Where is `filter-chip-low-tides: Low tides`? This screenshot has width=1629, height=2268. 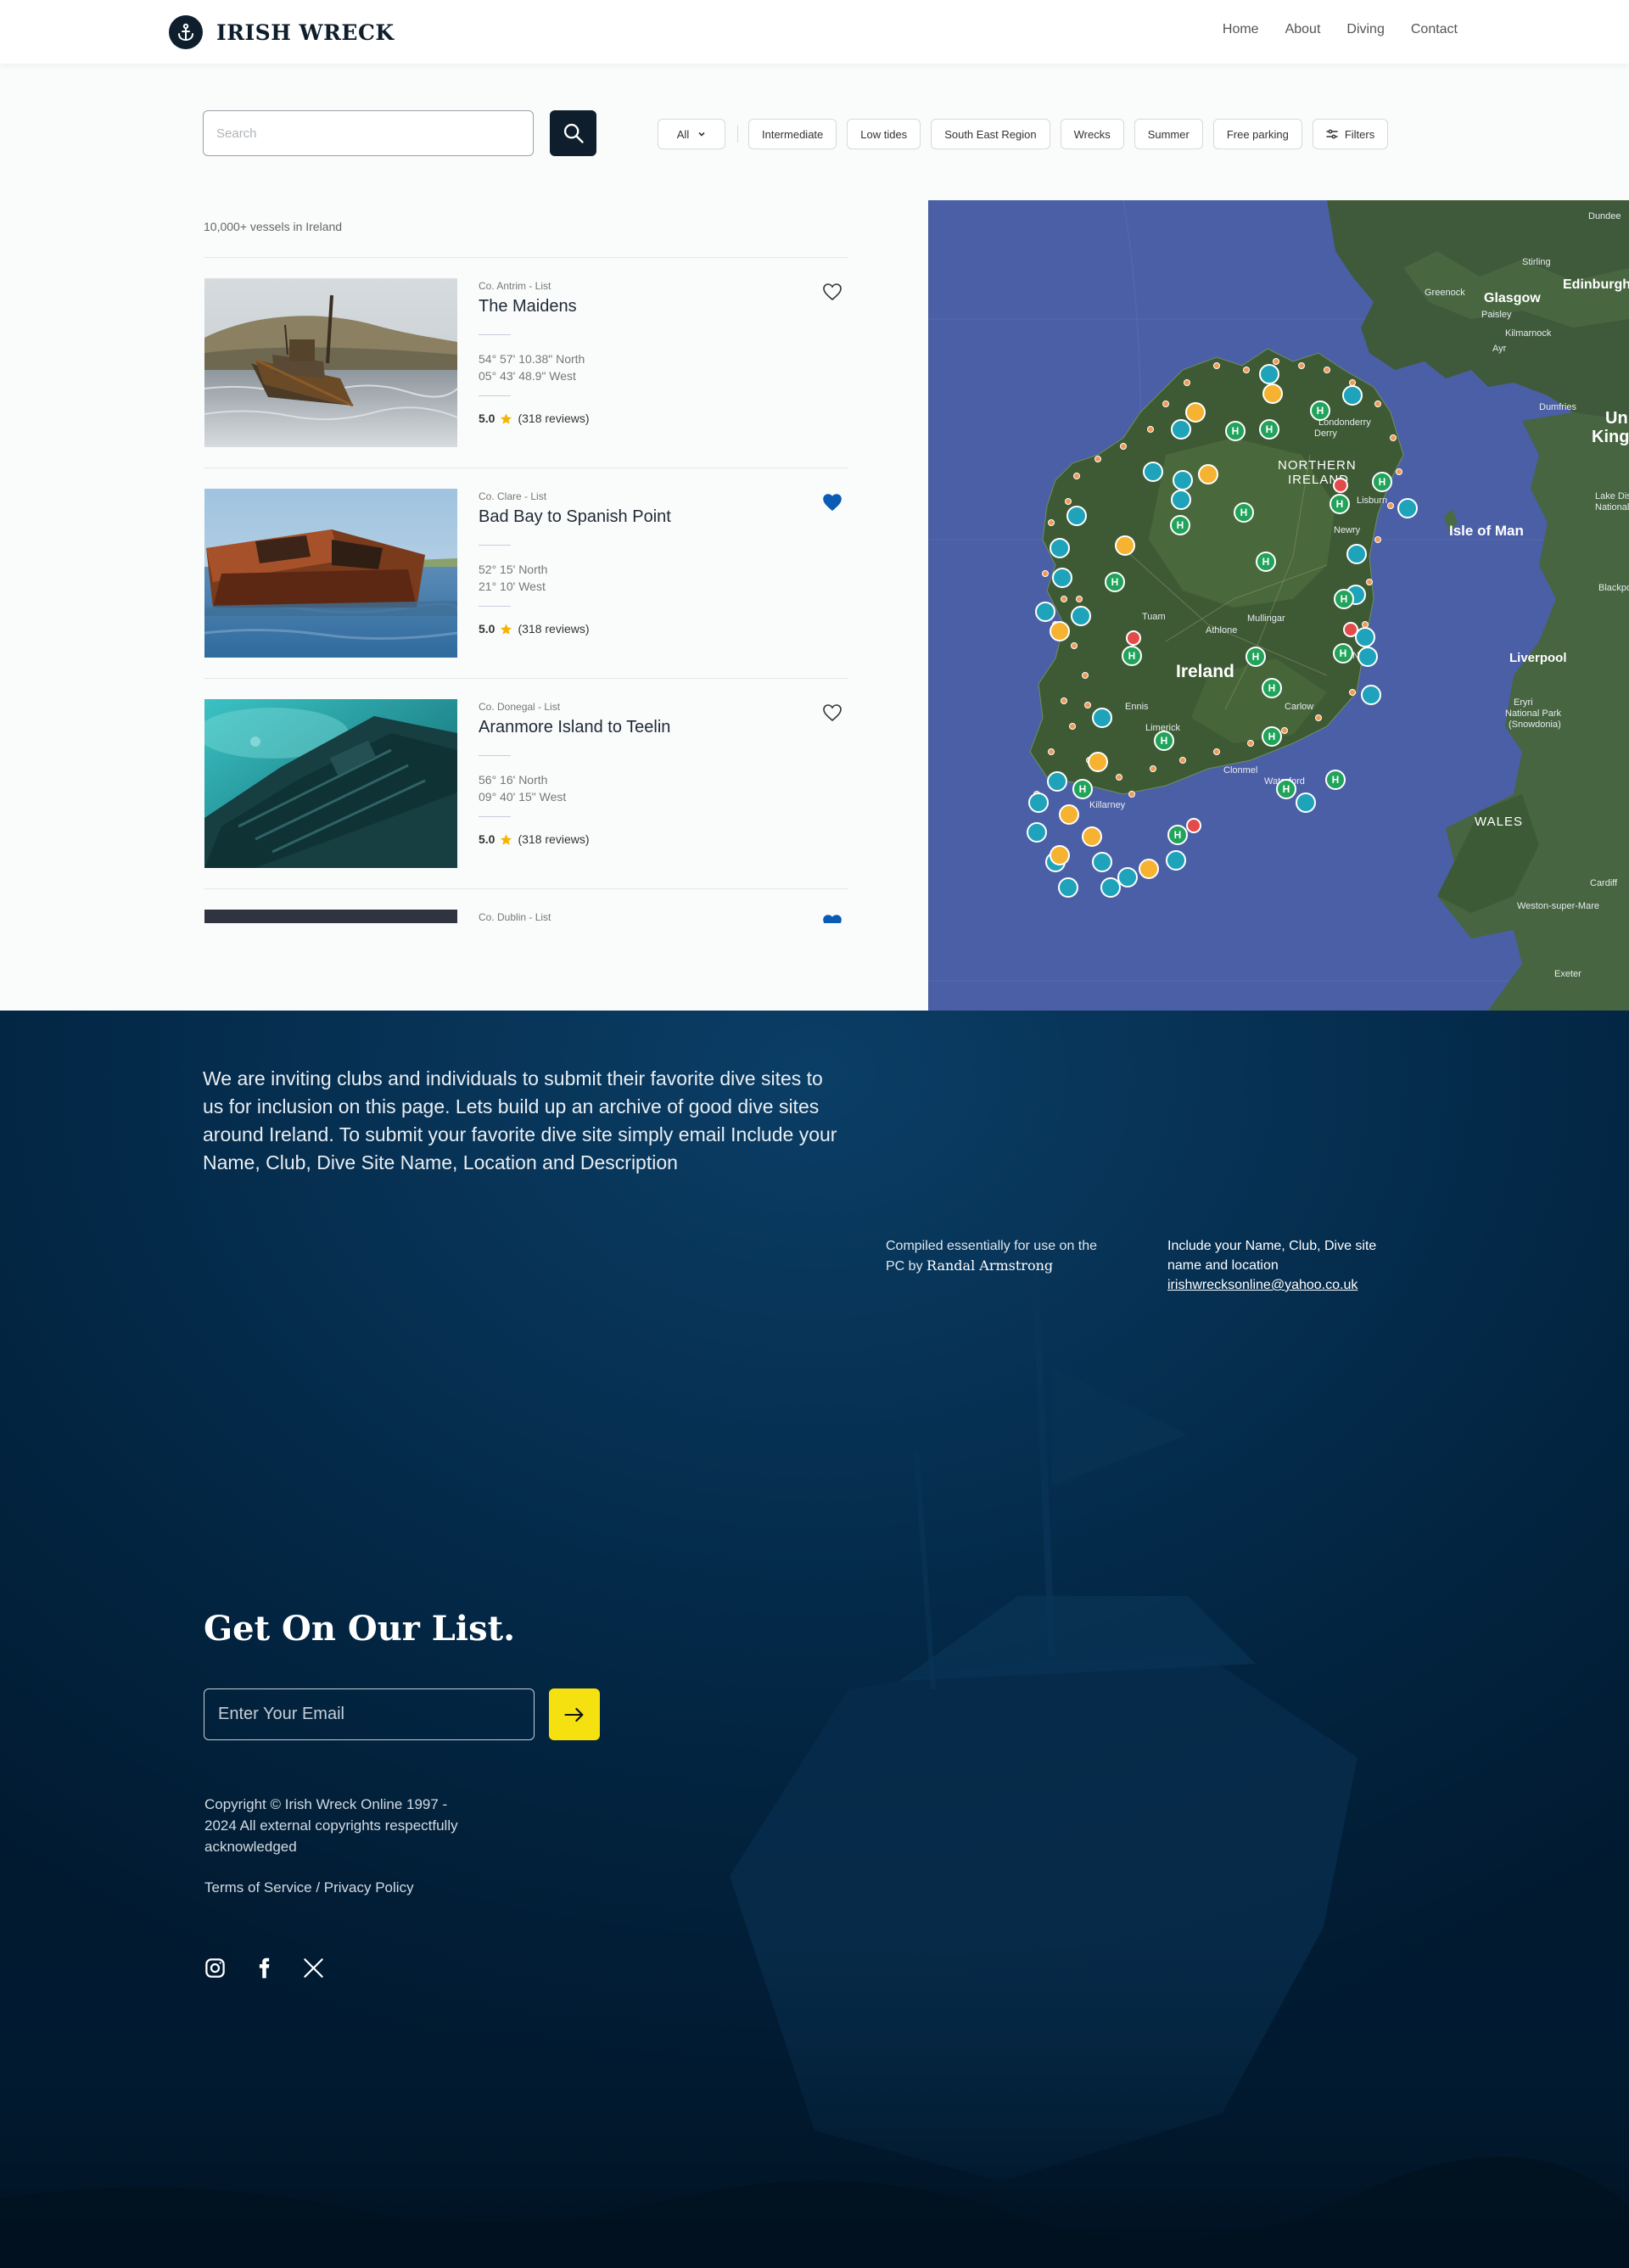 filter-chip-low-tides: Low tides is located at coordinates (884, 134).